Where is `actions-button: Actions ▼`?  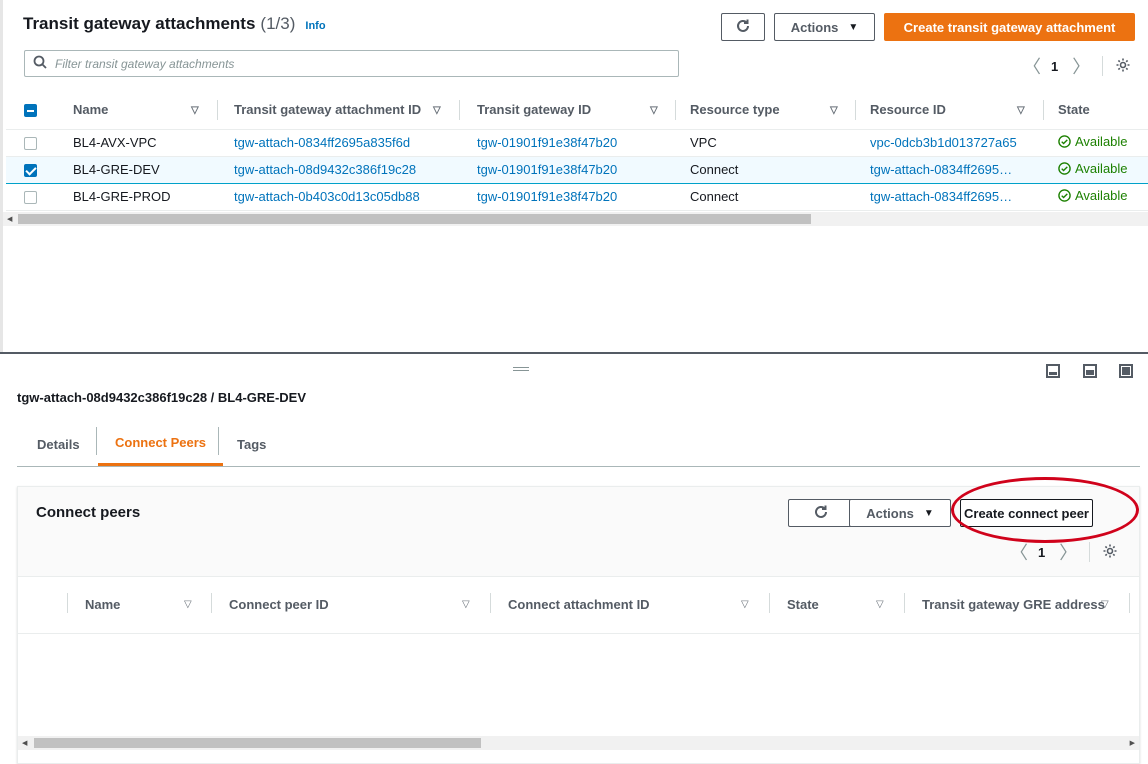
actions-button: Actions ▼ is located at coordinates (824, 27).